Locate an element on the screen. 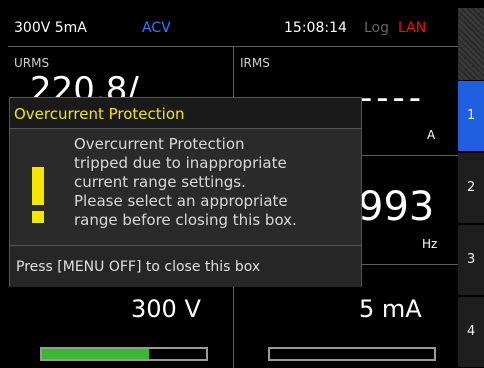 The image size is (484, 368). softkey-2: 2 is located at coordinates (471, 187).